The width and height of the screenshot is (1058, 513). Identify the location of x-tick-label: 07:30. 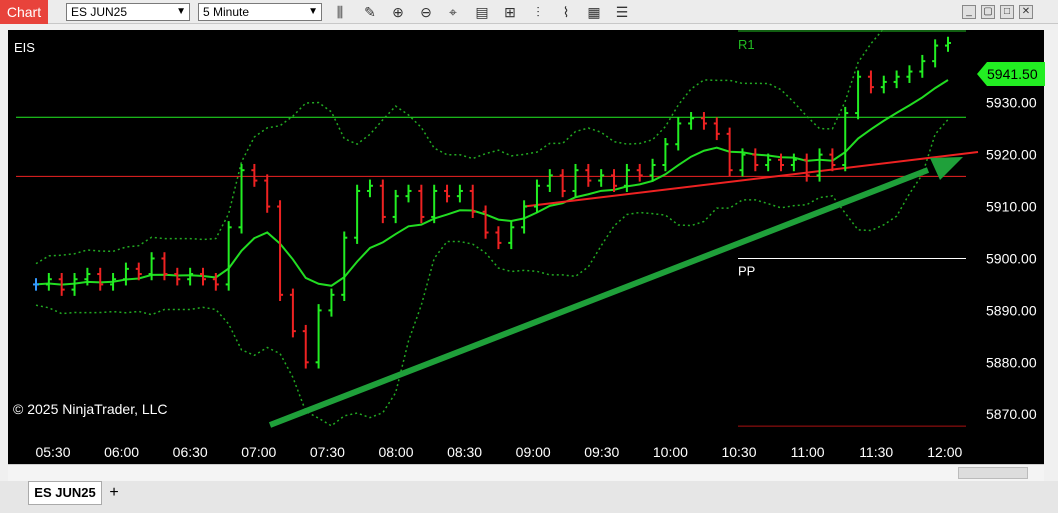
(327, 452).